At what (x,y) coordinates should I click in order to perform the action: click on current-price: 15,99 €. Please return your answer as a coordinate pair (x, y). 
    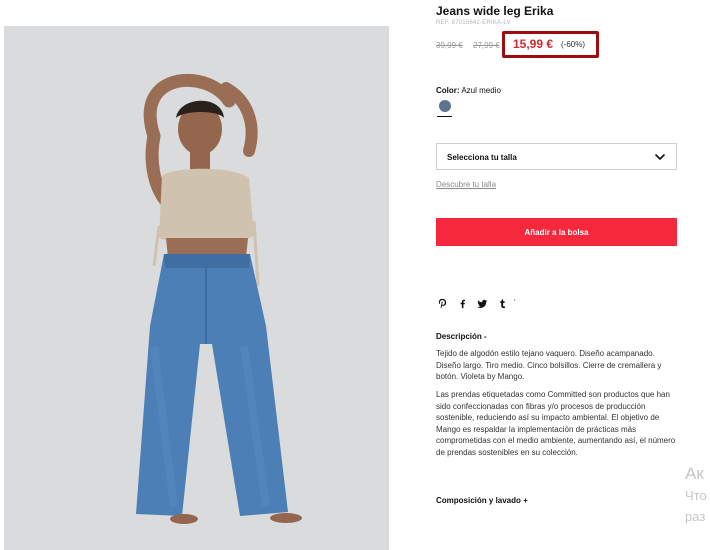
    Looking at the image, I should click on (533, 44).